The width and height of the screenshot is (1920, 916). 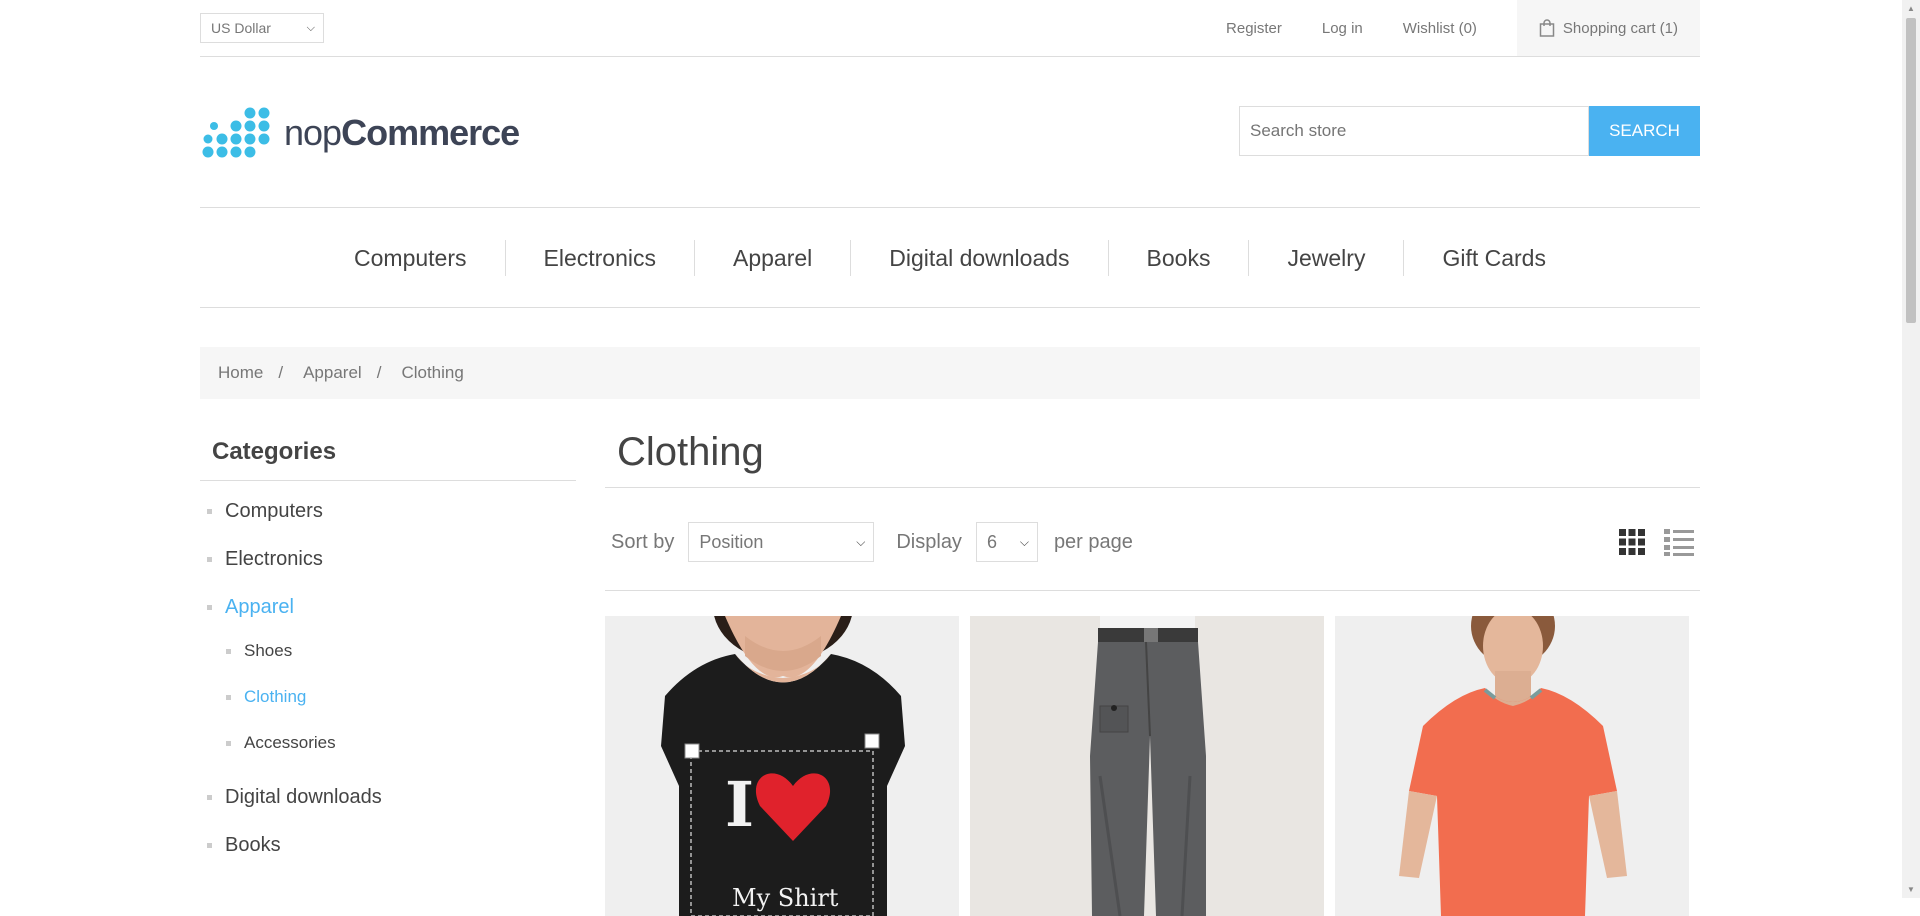 I want to click on scroll-down-icon: ▼, so click(x=1911, y=889).